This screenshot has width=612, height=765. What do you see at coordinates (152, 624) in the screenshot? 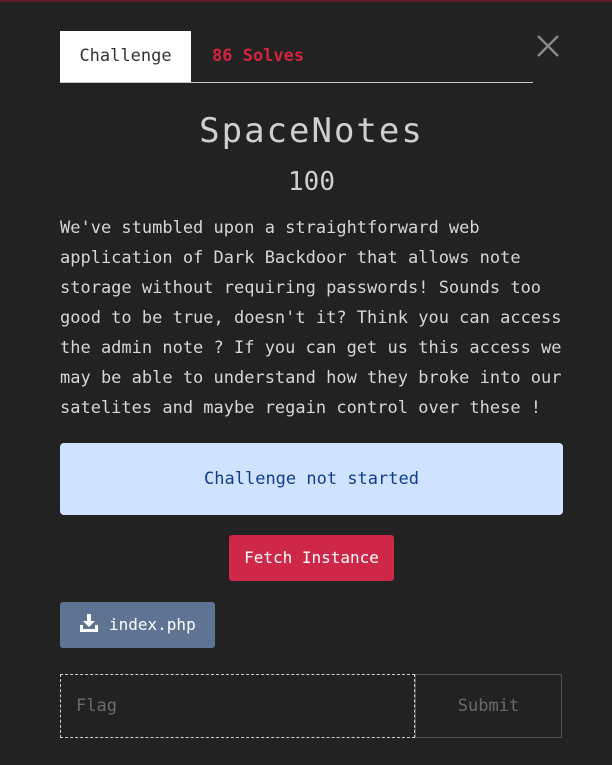
I see `file-name: index.php` at bounding box center [152, 624].